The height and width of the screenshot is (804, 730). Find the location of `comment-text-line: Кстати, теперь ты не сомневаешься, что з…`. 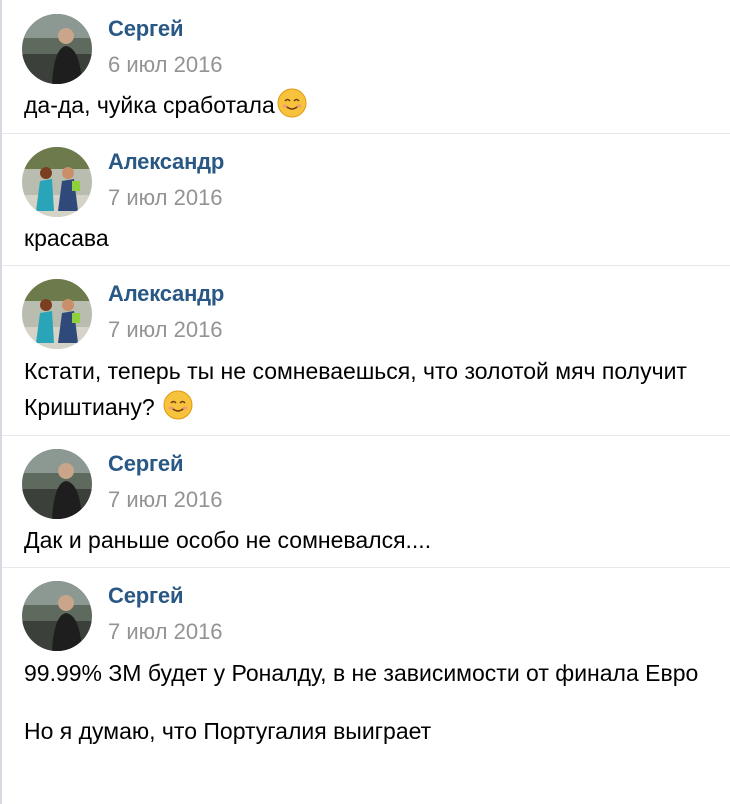

comment-text-line: Кстати, теперь ты не сомневаешься, что з… is located at coordinates (355, 389).